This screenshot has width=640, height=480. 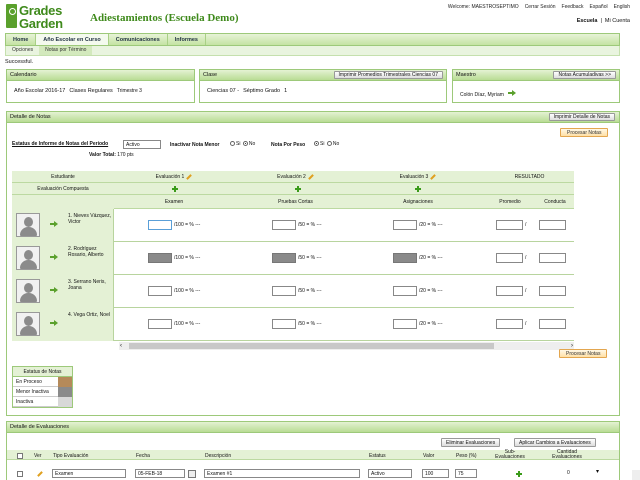 I want to click on nav-comunicaciones: Comunicaciones, so click(x=138, y=39).